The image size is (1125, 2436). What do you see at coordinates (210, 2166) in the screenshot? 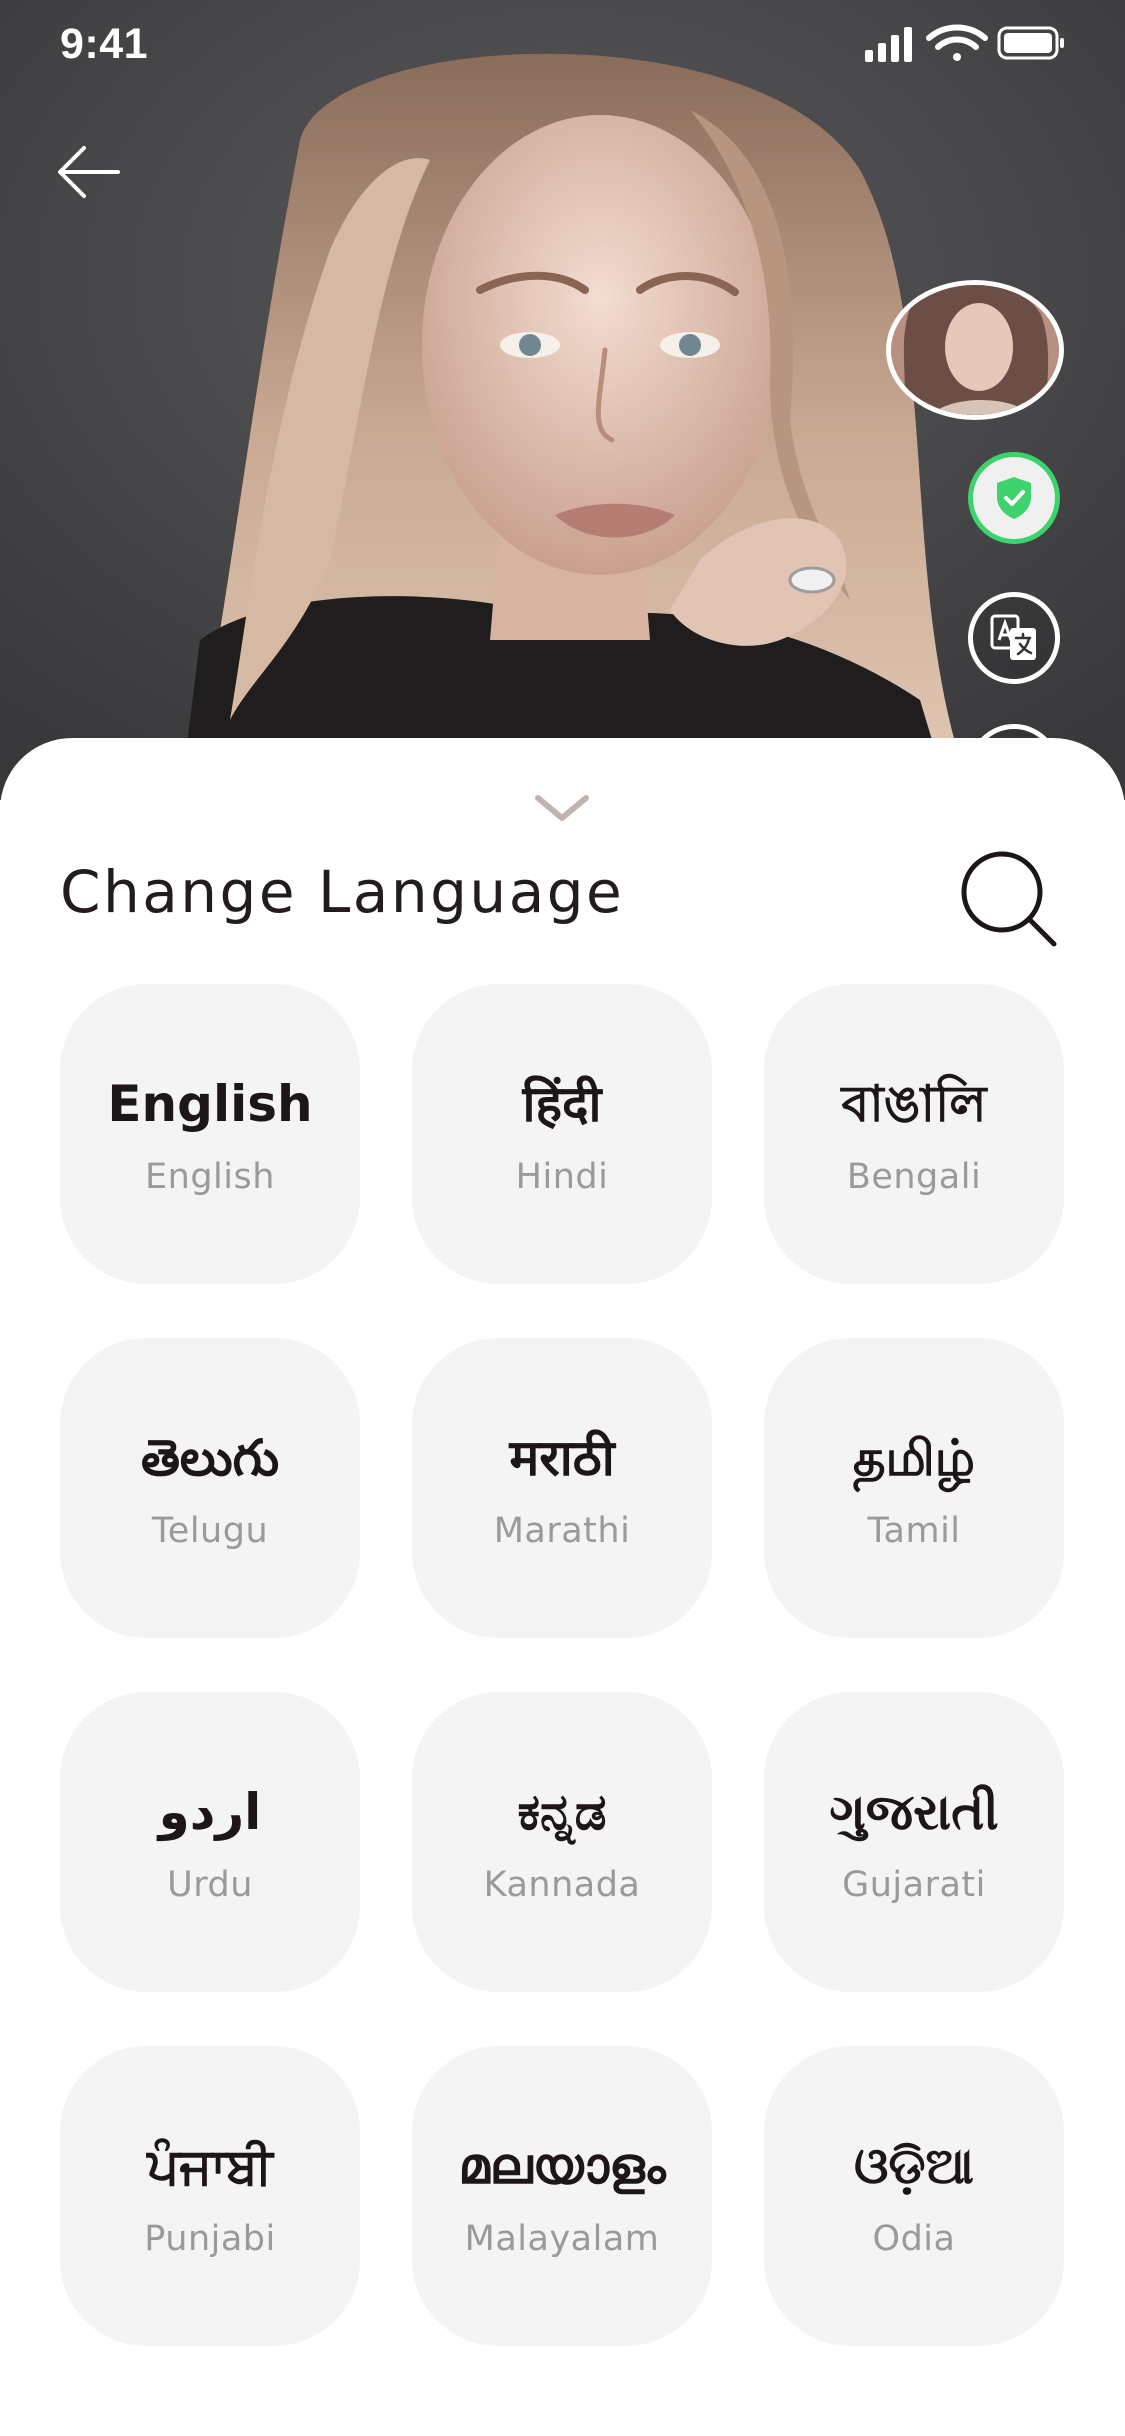
I see `language-native-name: ਪੰਜਾਬੀ` at bounding box center [210, 2166].